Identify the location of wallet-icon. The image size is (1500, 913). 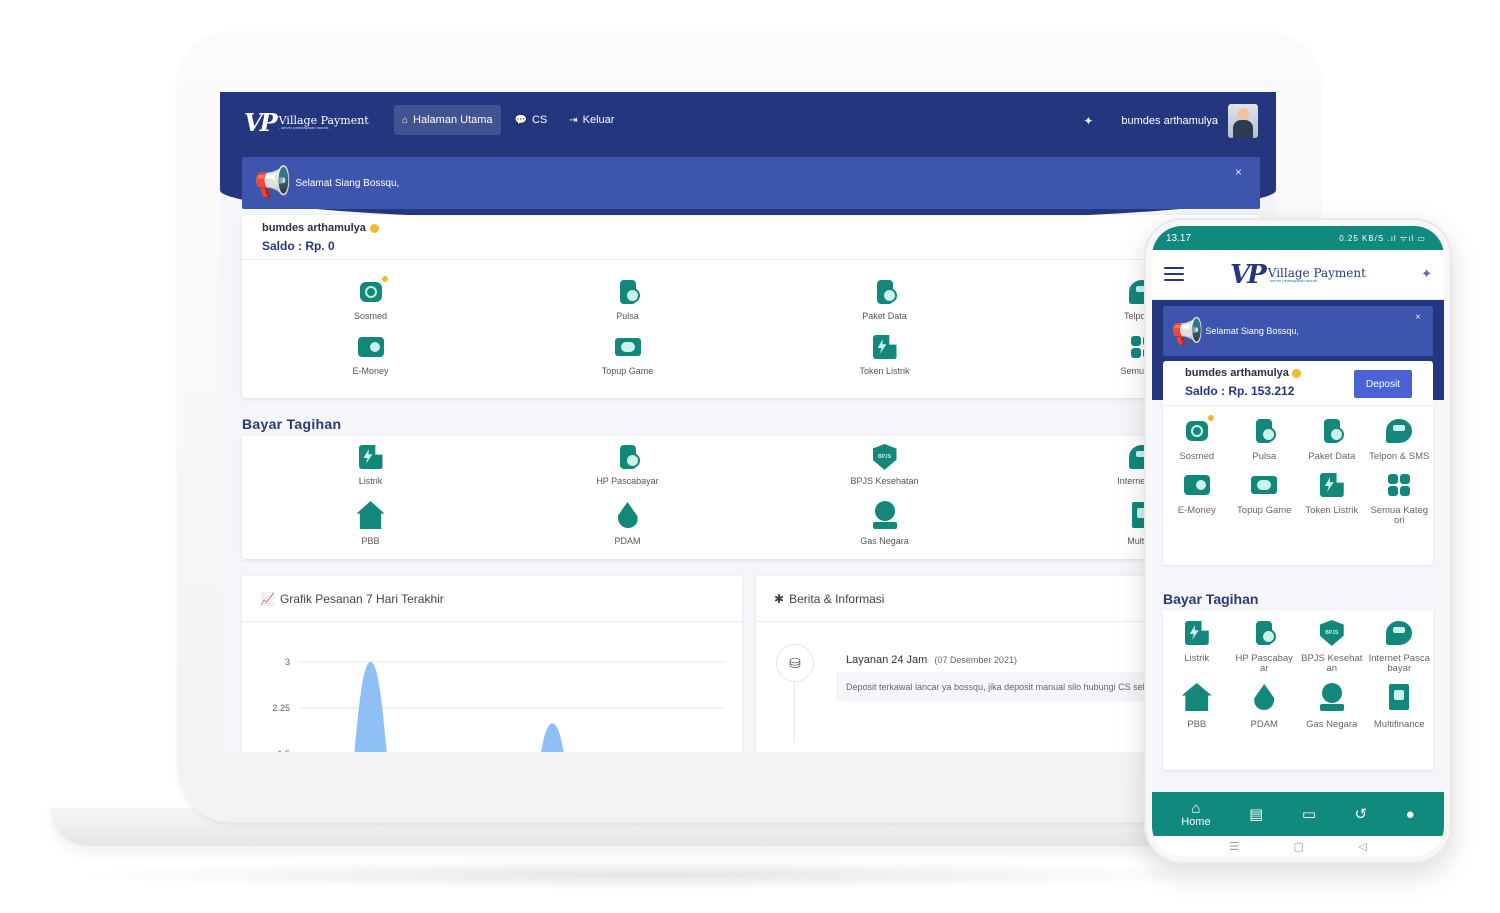
(1196, 484).